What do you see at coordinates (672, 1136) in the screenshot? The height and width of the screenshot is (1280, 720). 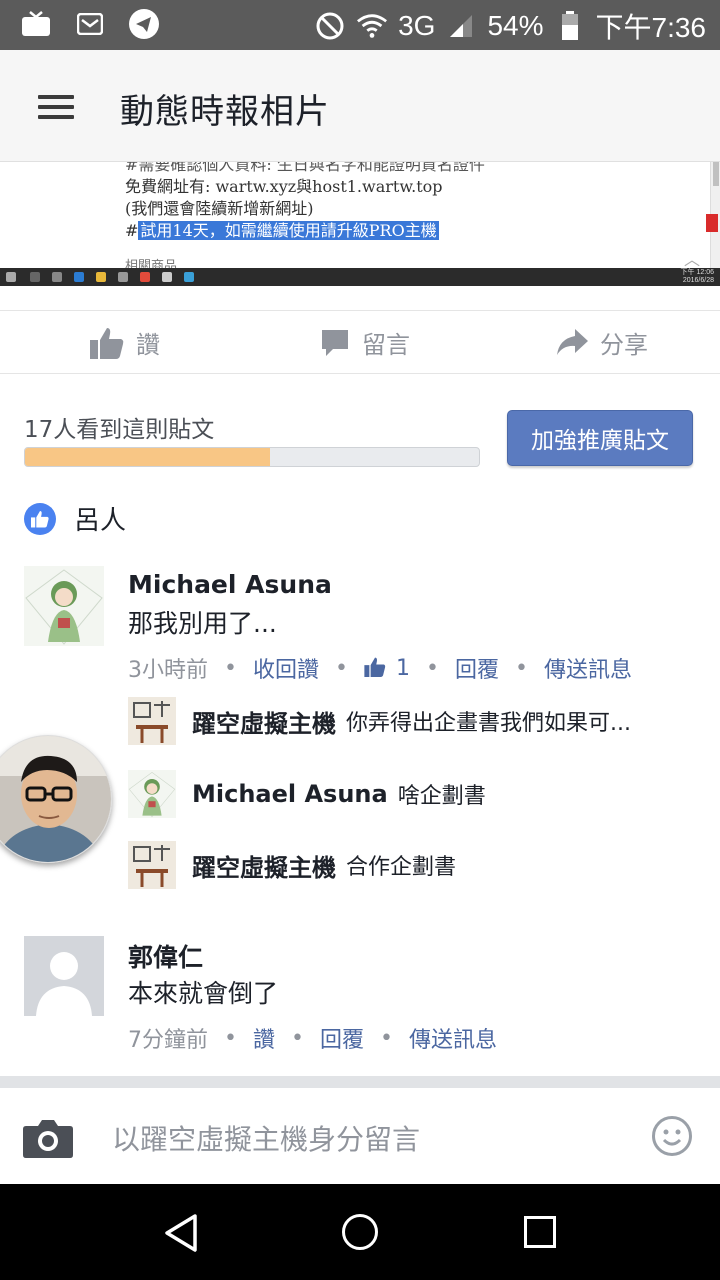 I see `emoji-icon` at bounding box center [672, 1136].